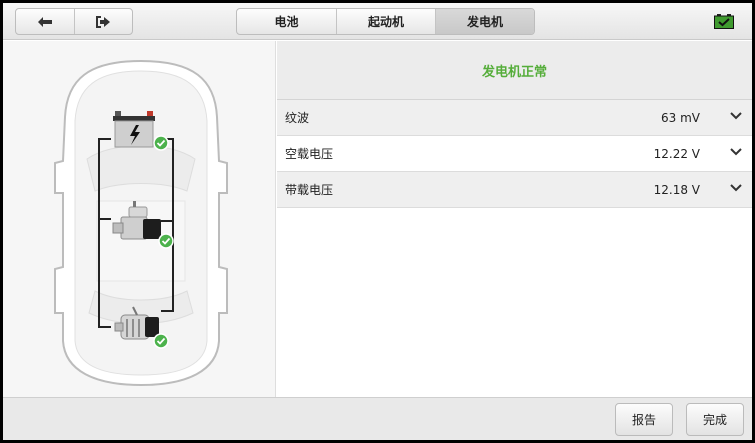 The height and width of the screenshot is (443, 755). What do you see at coordinates (377, 418) in the screenshot?
I see `bottom-toolbar: 报告 完成` at bounding box center [377, 418].